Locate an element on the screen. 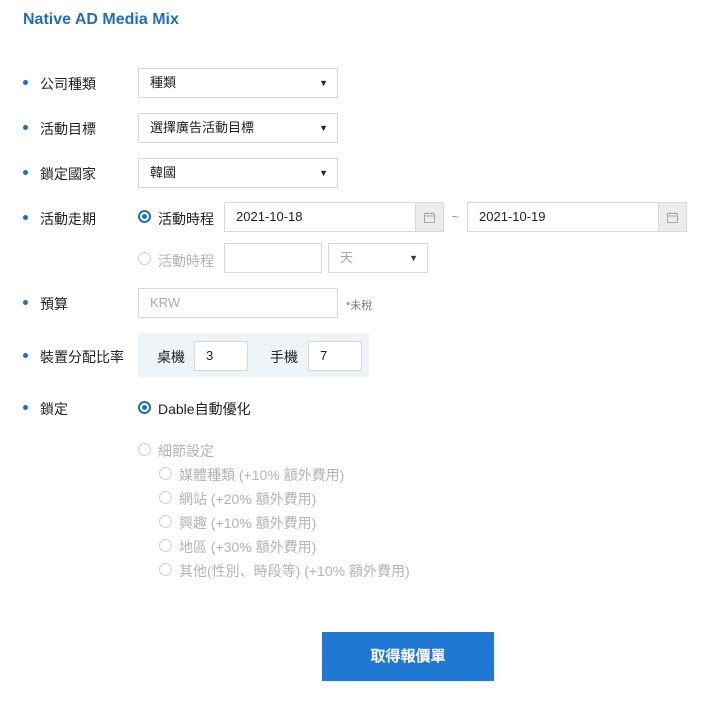 The height and width of the screenshot is (701, 707). end-date-calendar-button is located at coordinates (673, 217).